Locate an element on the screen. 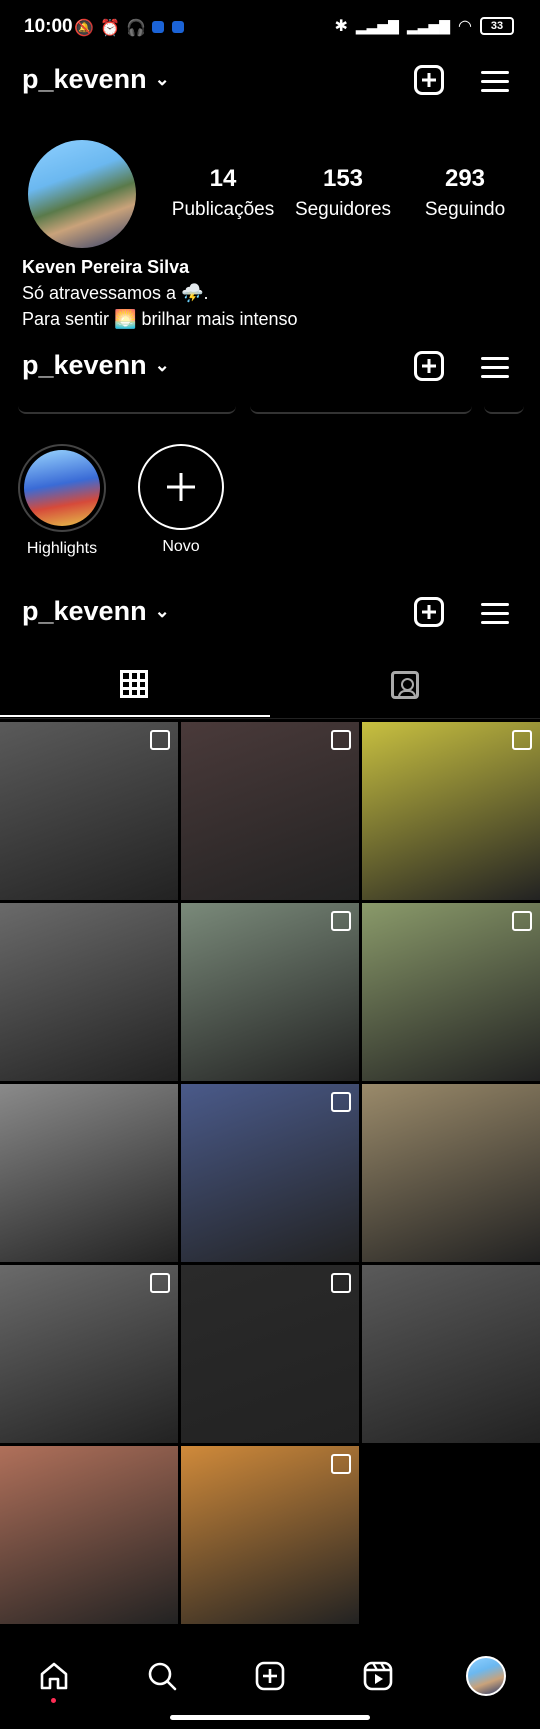 This screenshot has width=540, height=1729. notification-dot is located at coordinates (53, 1700).